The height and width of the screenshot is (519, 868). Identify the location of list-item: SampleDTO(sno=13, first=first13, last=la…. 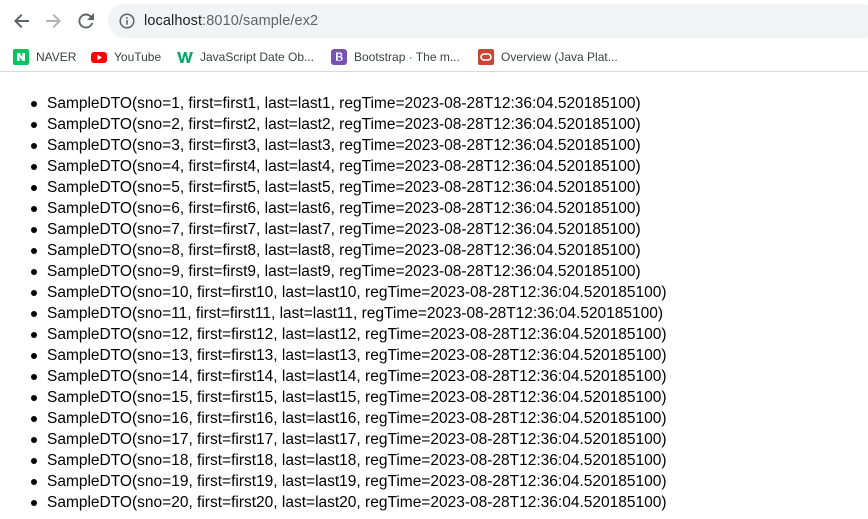
(348, 355).